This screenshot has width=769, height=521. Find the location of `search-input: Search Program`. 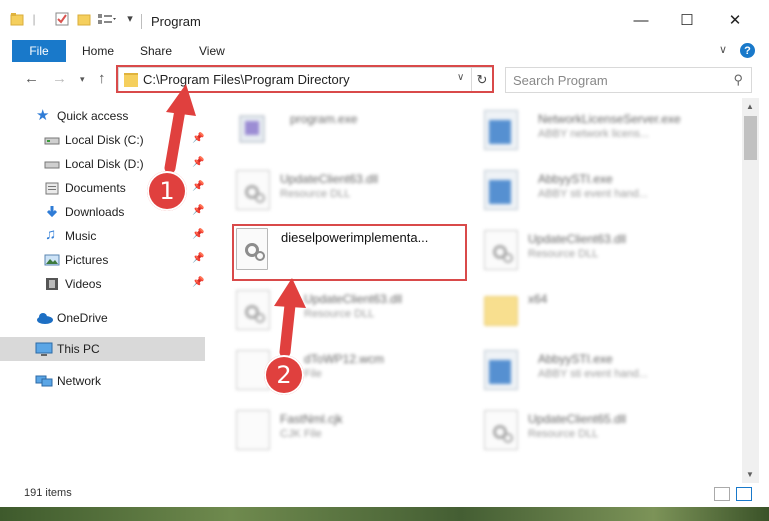

search-input: Search Program is located at coordinates (560, 80).